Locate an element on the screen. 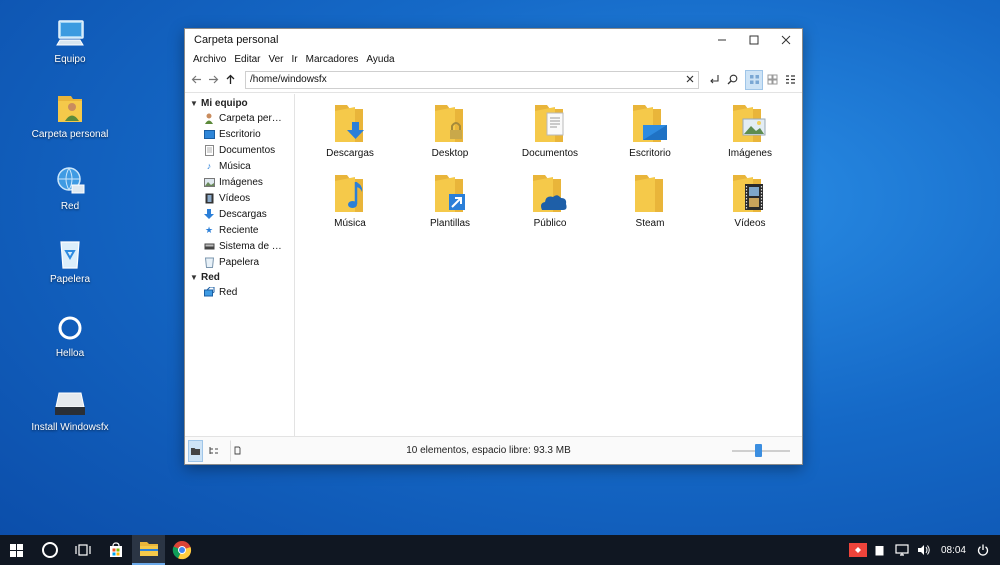 This screenshot has width=1000, height=565. chrome-icon is located at coordinates (181, 550).